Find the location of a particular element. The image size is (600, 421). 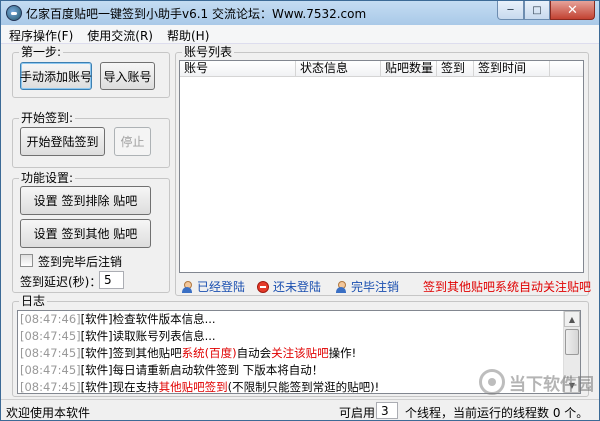

minimize-button: ─ is located at coordinates (510, 10).